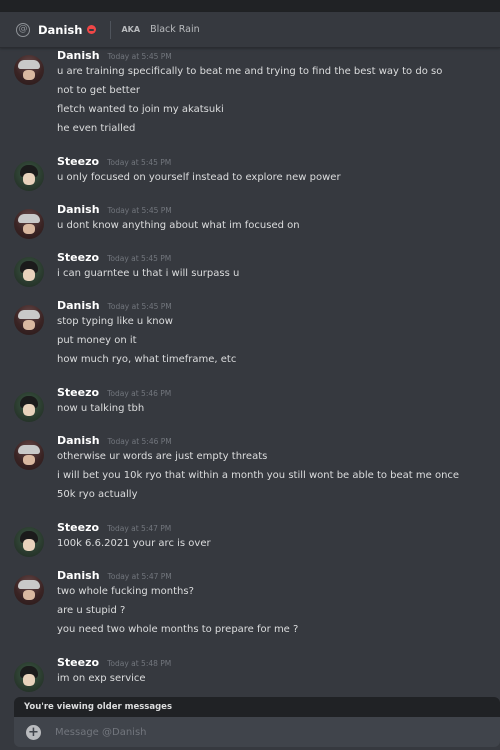  What do you see at coordinates (101, 678) in the screenshot?
I see `message-line: im on exp service` at bounding box center [101, 678].